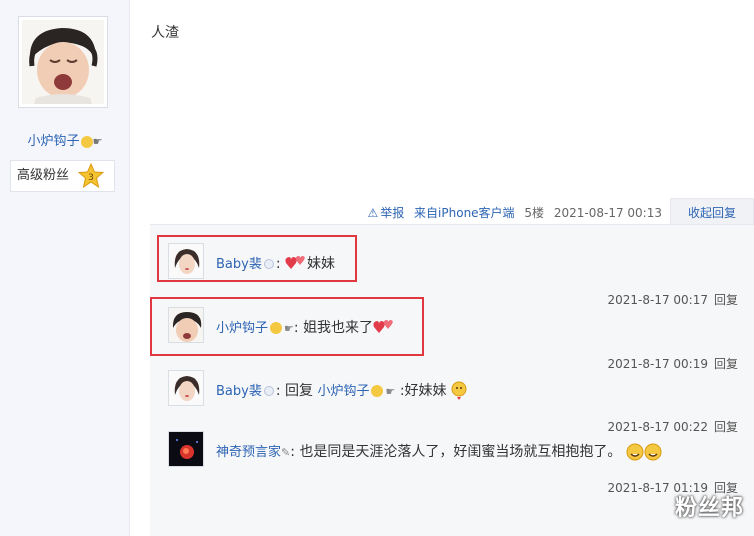 This screenshot has width=754, height=536. I want to click on reply-target-username: 小炉钩子, so click(343, 391).